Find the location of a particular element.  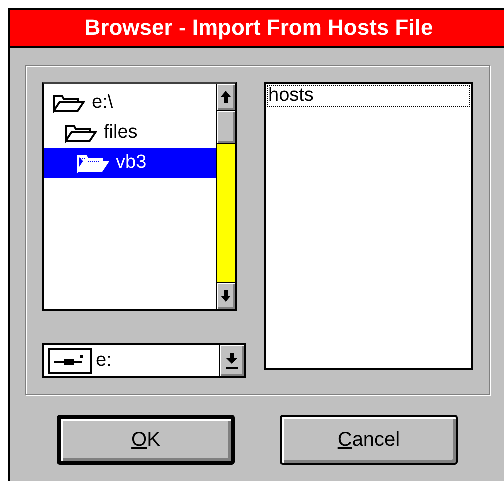

dropdown-button is located at coordinates (231, 360).